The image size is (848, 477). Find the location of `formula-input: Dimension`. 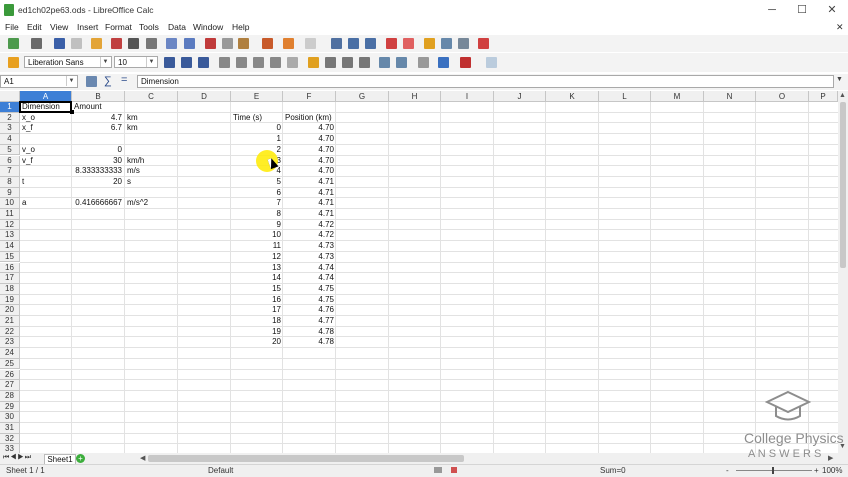

formula-input: Dimension is located at coordinates (485, 81).